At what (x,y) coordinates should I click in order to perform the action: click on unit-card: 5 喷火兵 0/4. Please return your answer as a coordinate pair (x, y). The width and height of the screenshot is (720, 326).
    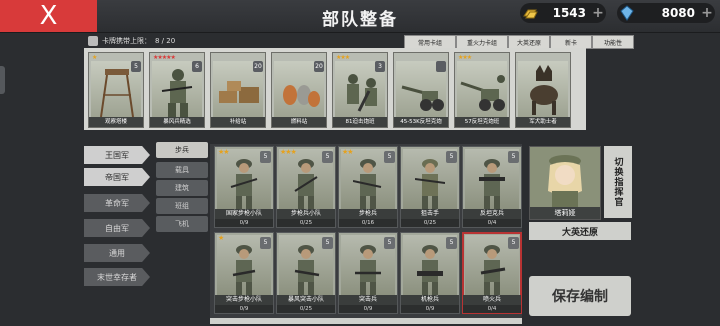
    Looking at the image, I should click on (492, 273).